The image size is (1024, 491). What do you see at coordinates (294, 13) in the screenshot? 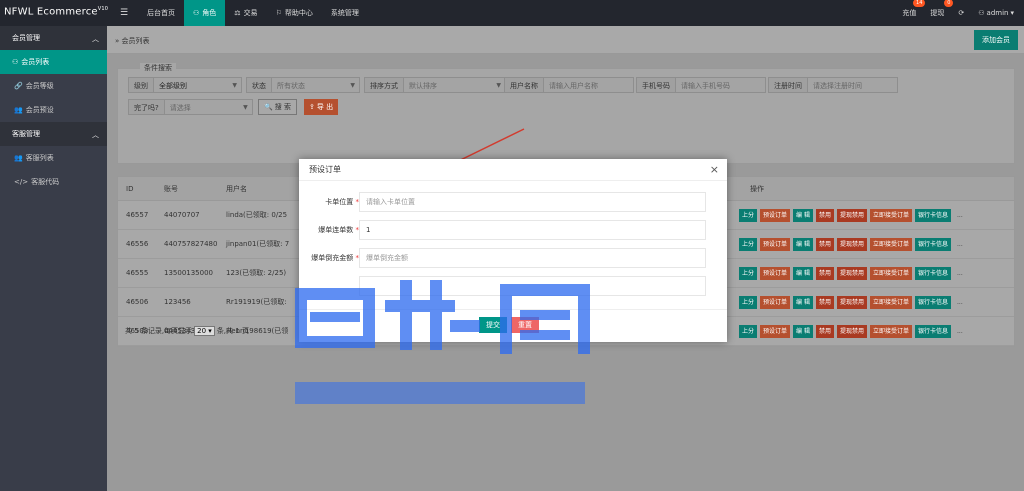
I see `nav-help: ⚐ 帮助中心` at bounding box center [294, 13].